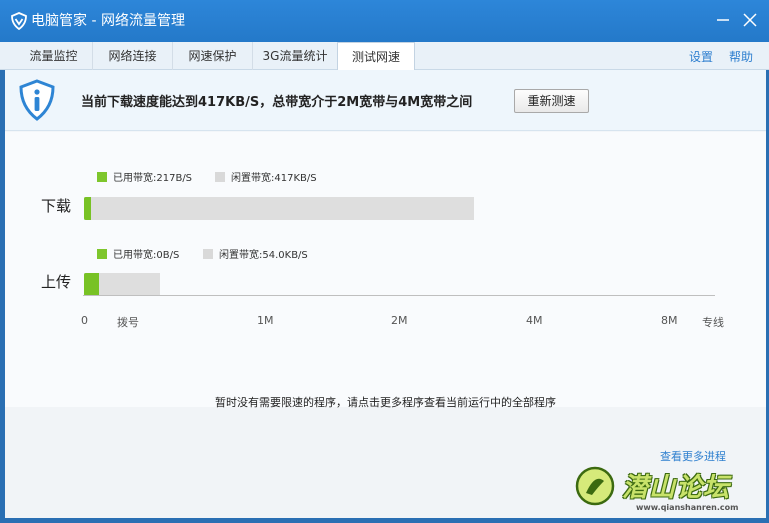 Image resolution: width=769 pixels, height=523 pixels. Describe the element at coordinates (87, 208) in the screenshot. I see `download-used-bar` at that location.